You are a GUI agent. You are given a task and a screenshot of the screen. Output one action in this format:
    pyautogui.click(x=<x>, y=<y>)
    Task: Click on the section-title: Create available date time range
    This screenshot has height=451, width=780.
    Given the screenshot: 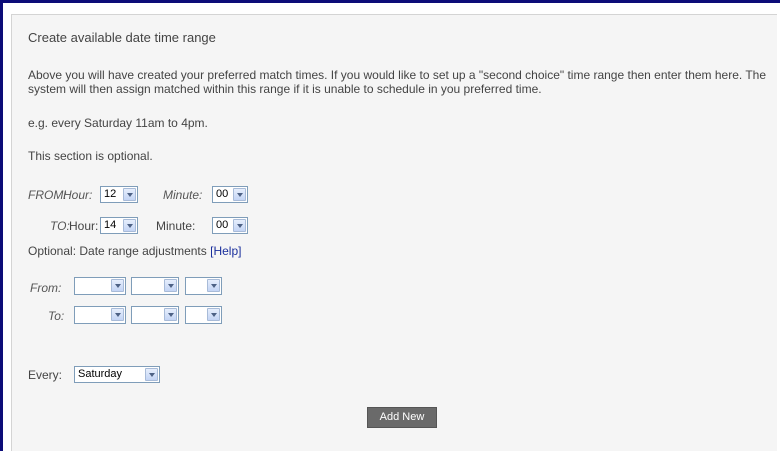 What is the action you would take?
    pyautogui.click(x=122, y=37)
    